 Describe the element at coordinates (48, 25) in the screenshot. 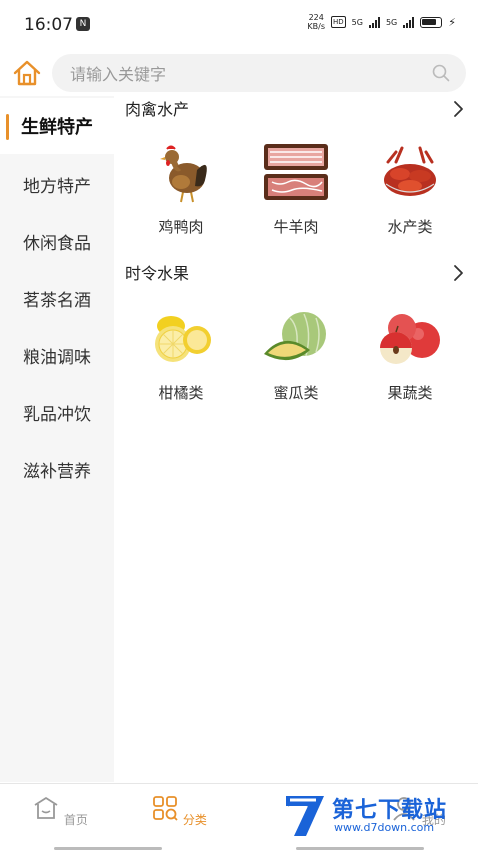

I see `status-time: 16:07` at that location.